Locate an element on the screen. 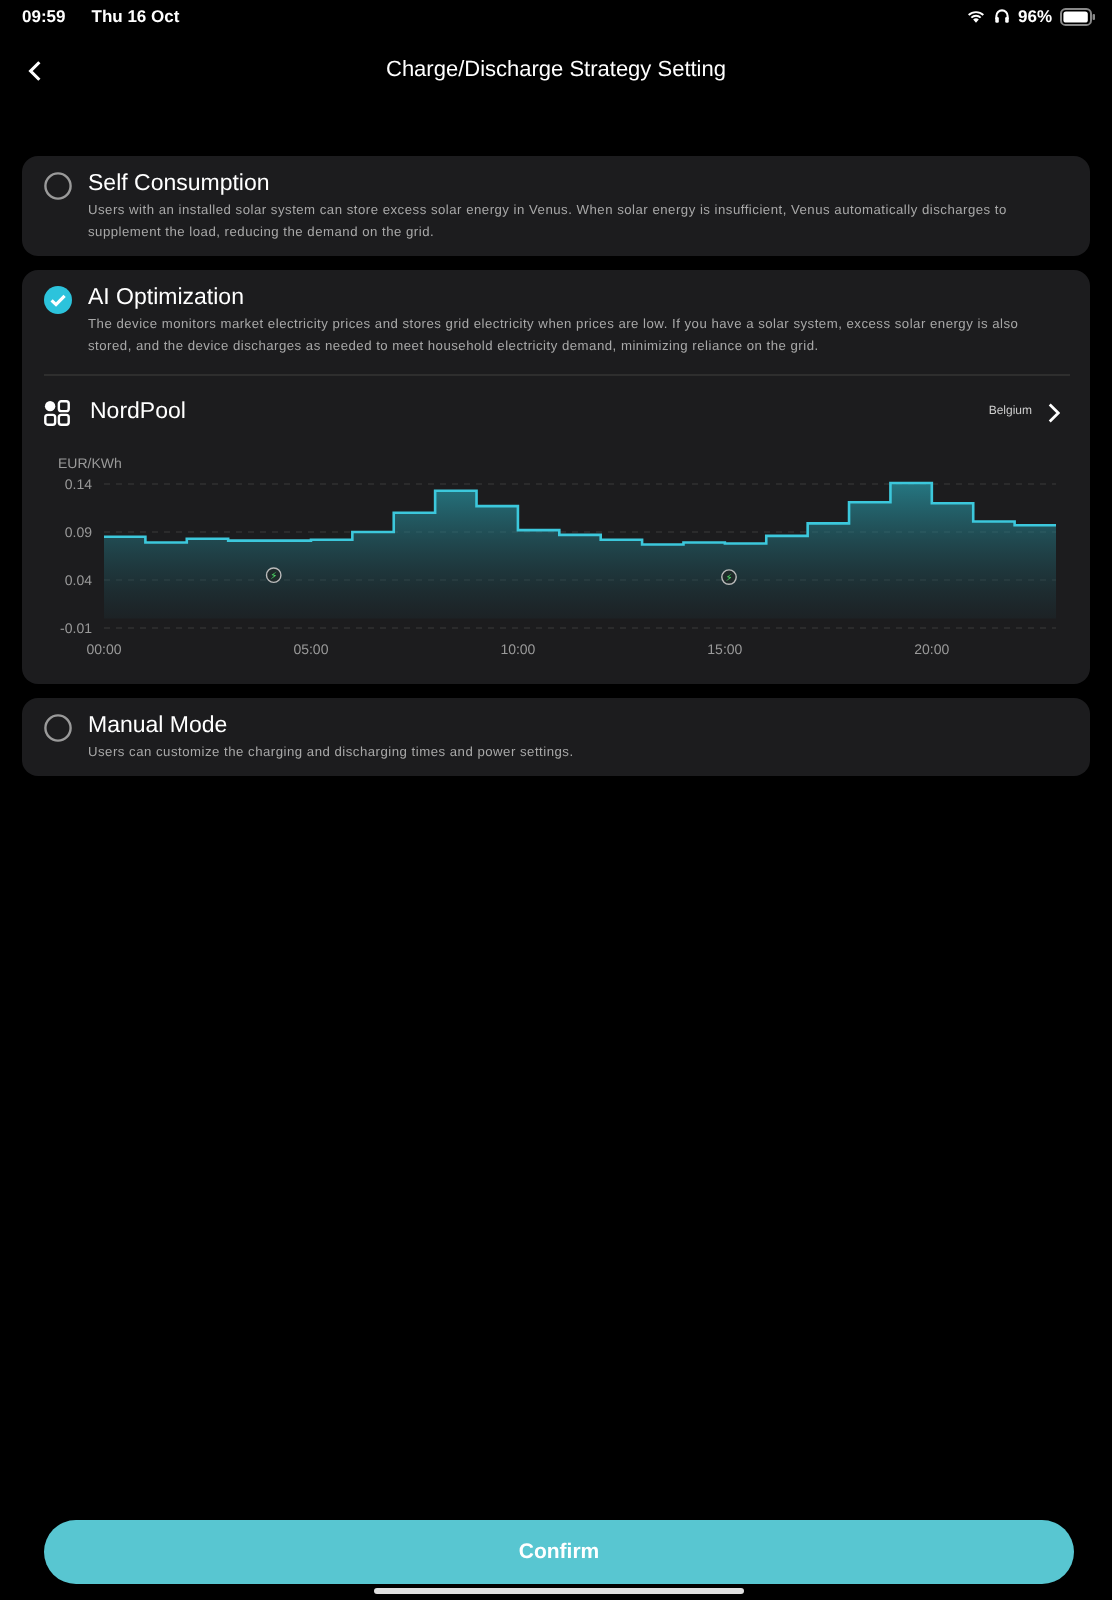  option-card is located at coordinates (556, 206).